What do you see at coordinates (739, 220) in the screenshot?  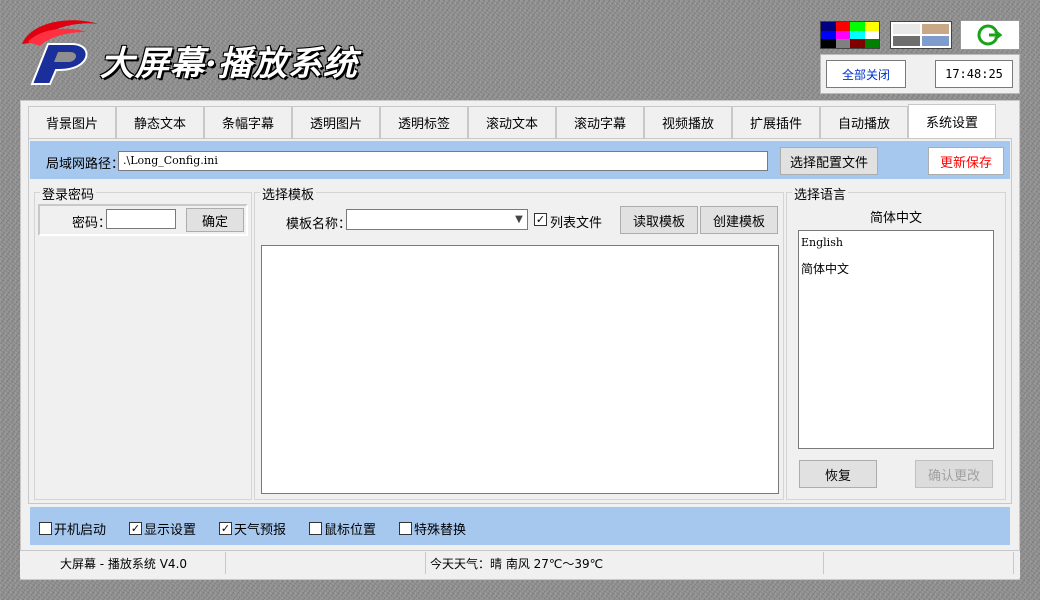 I see `create-template-button: 创建模板` at bounding box center [739, 220].